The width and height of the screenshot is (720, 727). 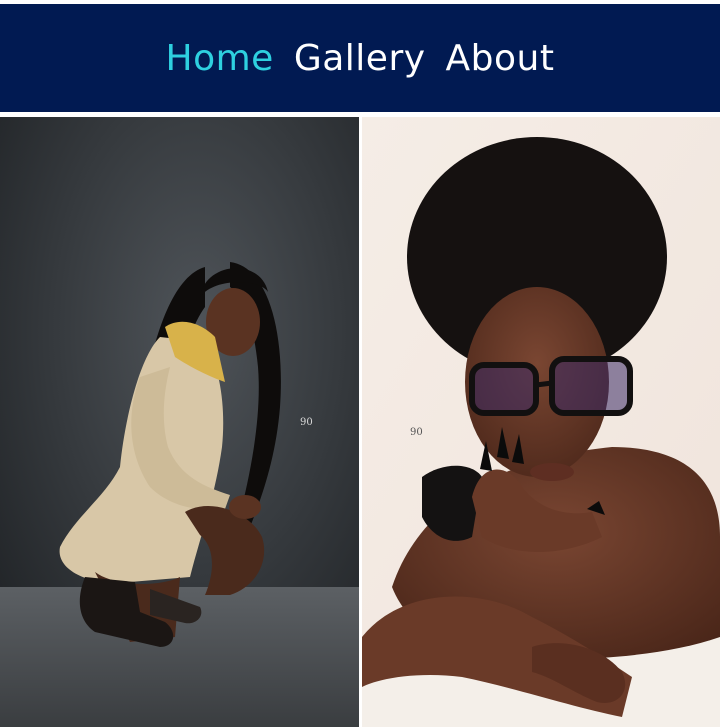 I want to click on nav-link-about: About, so click(x=500, y=58).